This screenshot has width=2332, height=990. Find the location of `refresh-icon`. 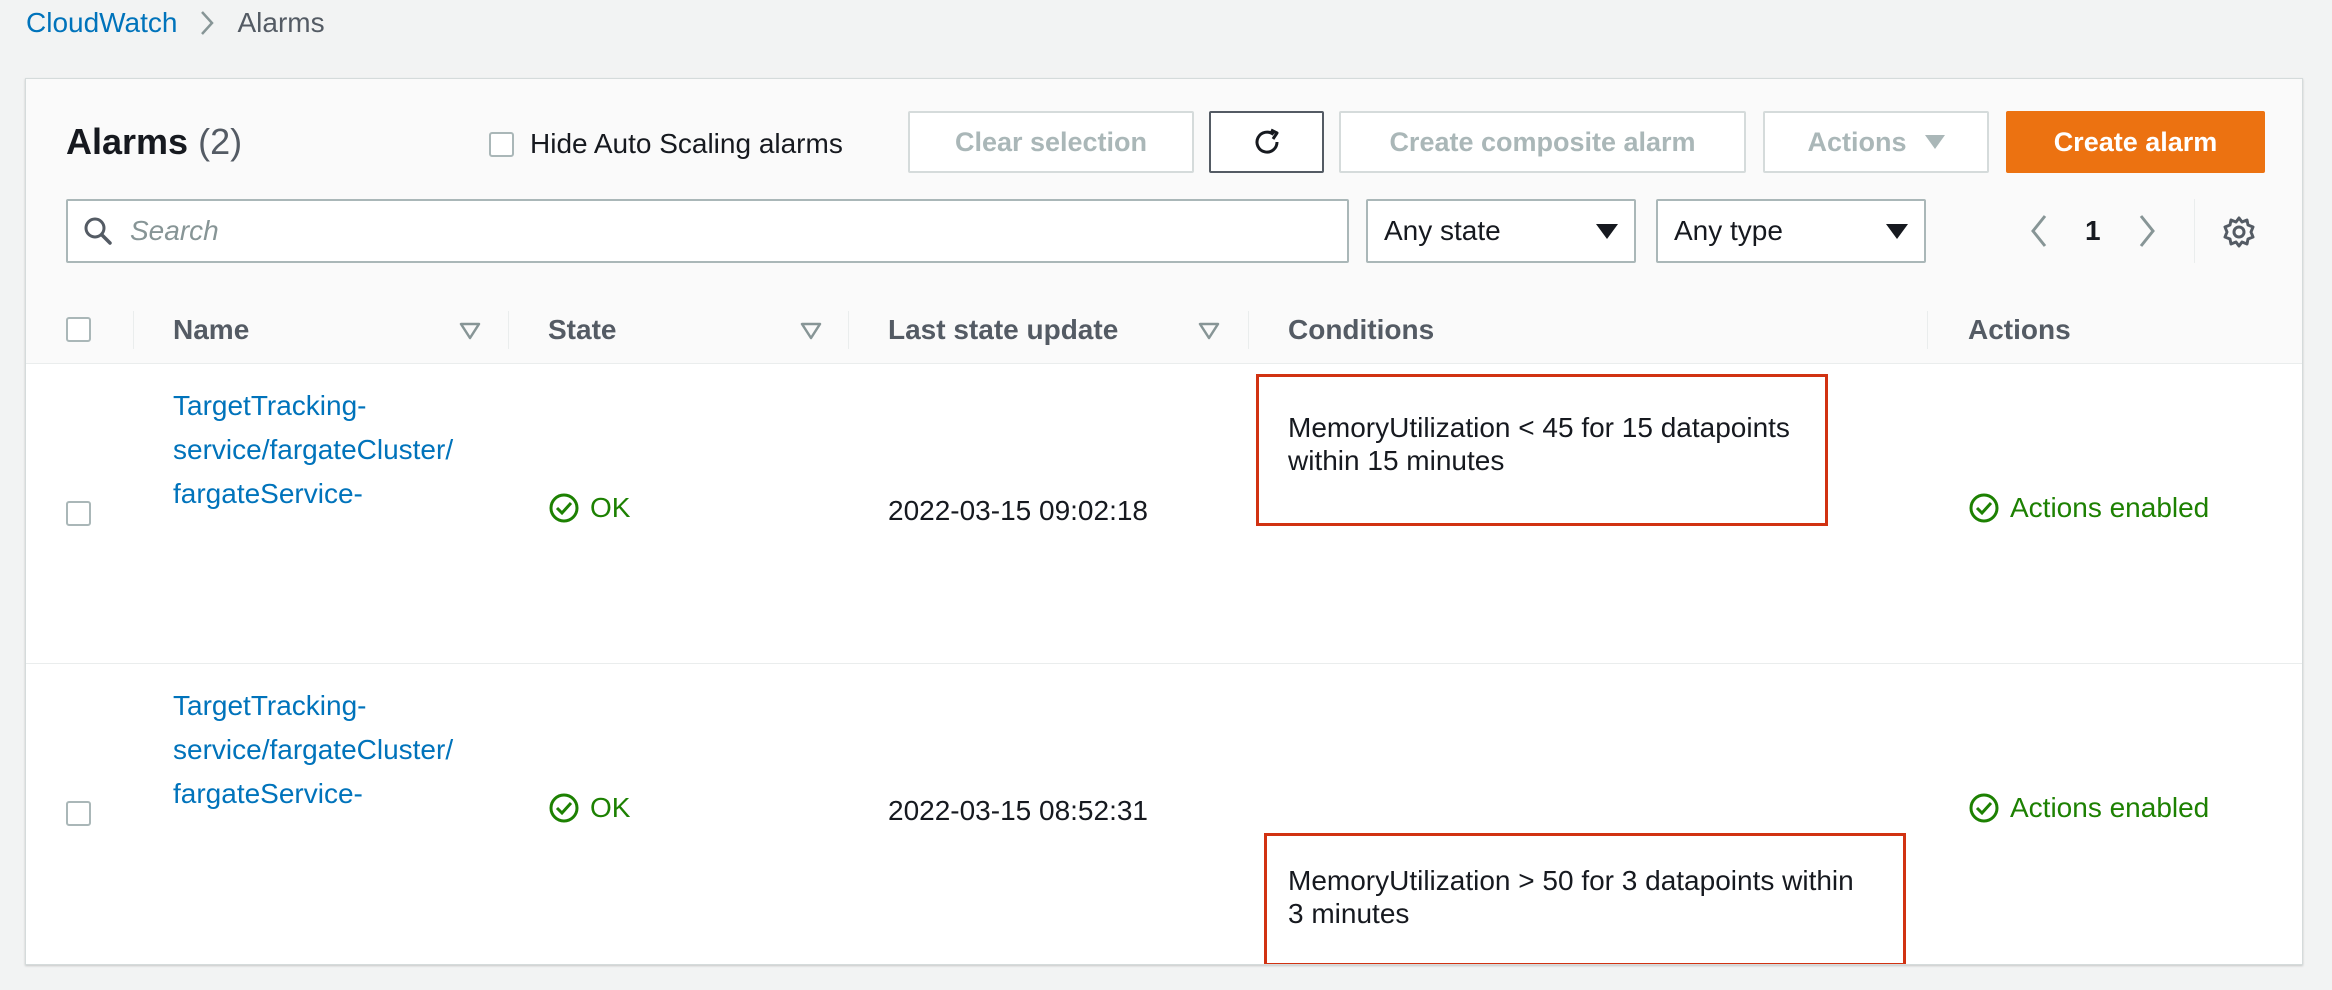

refresh-icon is located at coordinates (1267, 141).